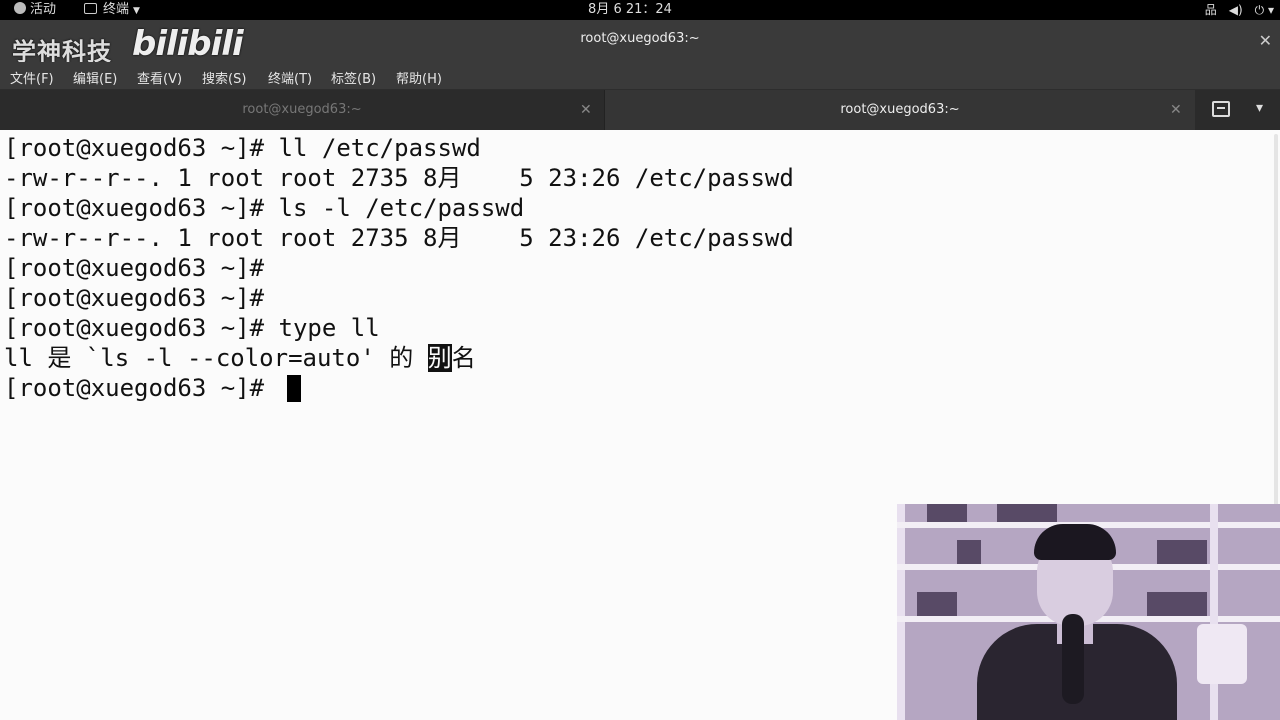  I want to click on power-icon: ⏻ ▾, so click(1264, 10).